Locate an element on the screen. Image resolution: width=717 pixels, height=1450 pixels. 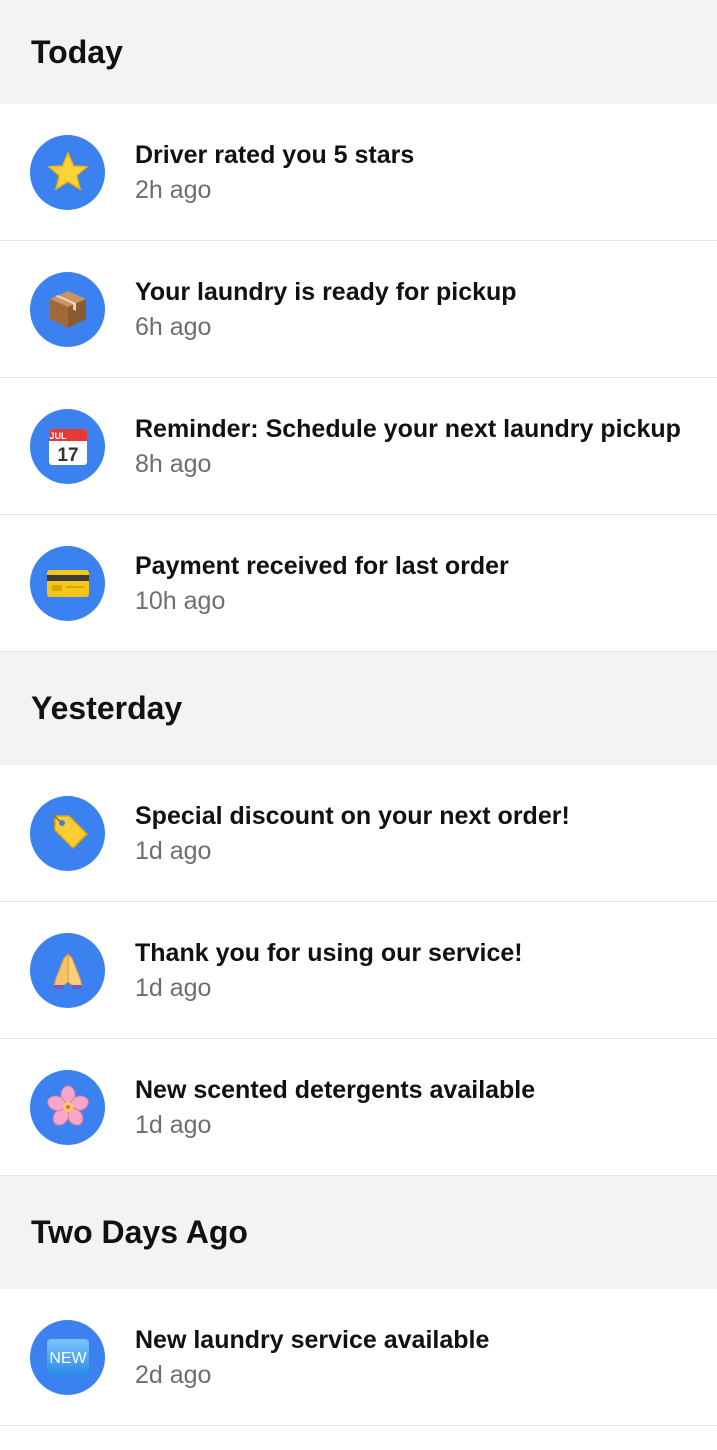
section-header-yesterday: Yesterday is located at coordinates (358, 708).